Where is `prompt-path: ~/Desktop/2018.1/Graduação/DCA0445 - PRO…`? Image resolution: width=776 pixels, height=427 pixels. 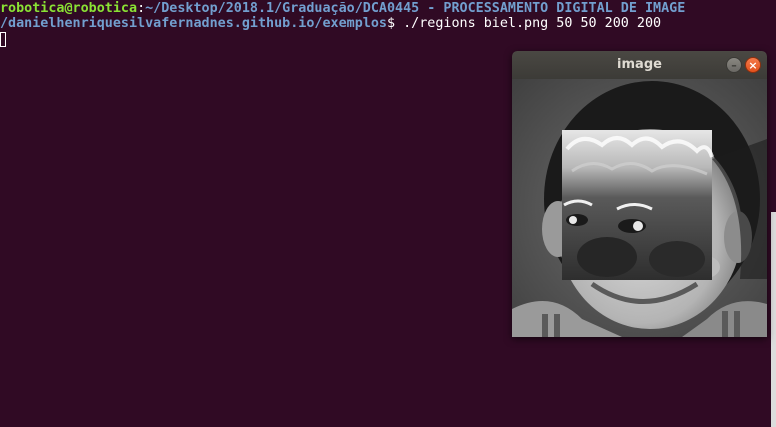
prompt-path: ~/Desktop/2018.1/Graduação/DCA0445 - PRO… is located at coordinates (415, 8).